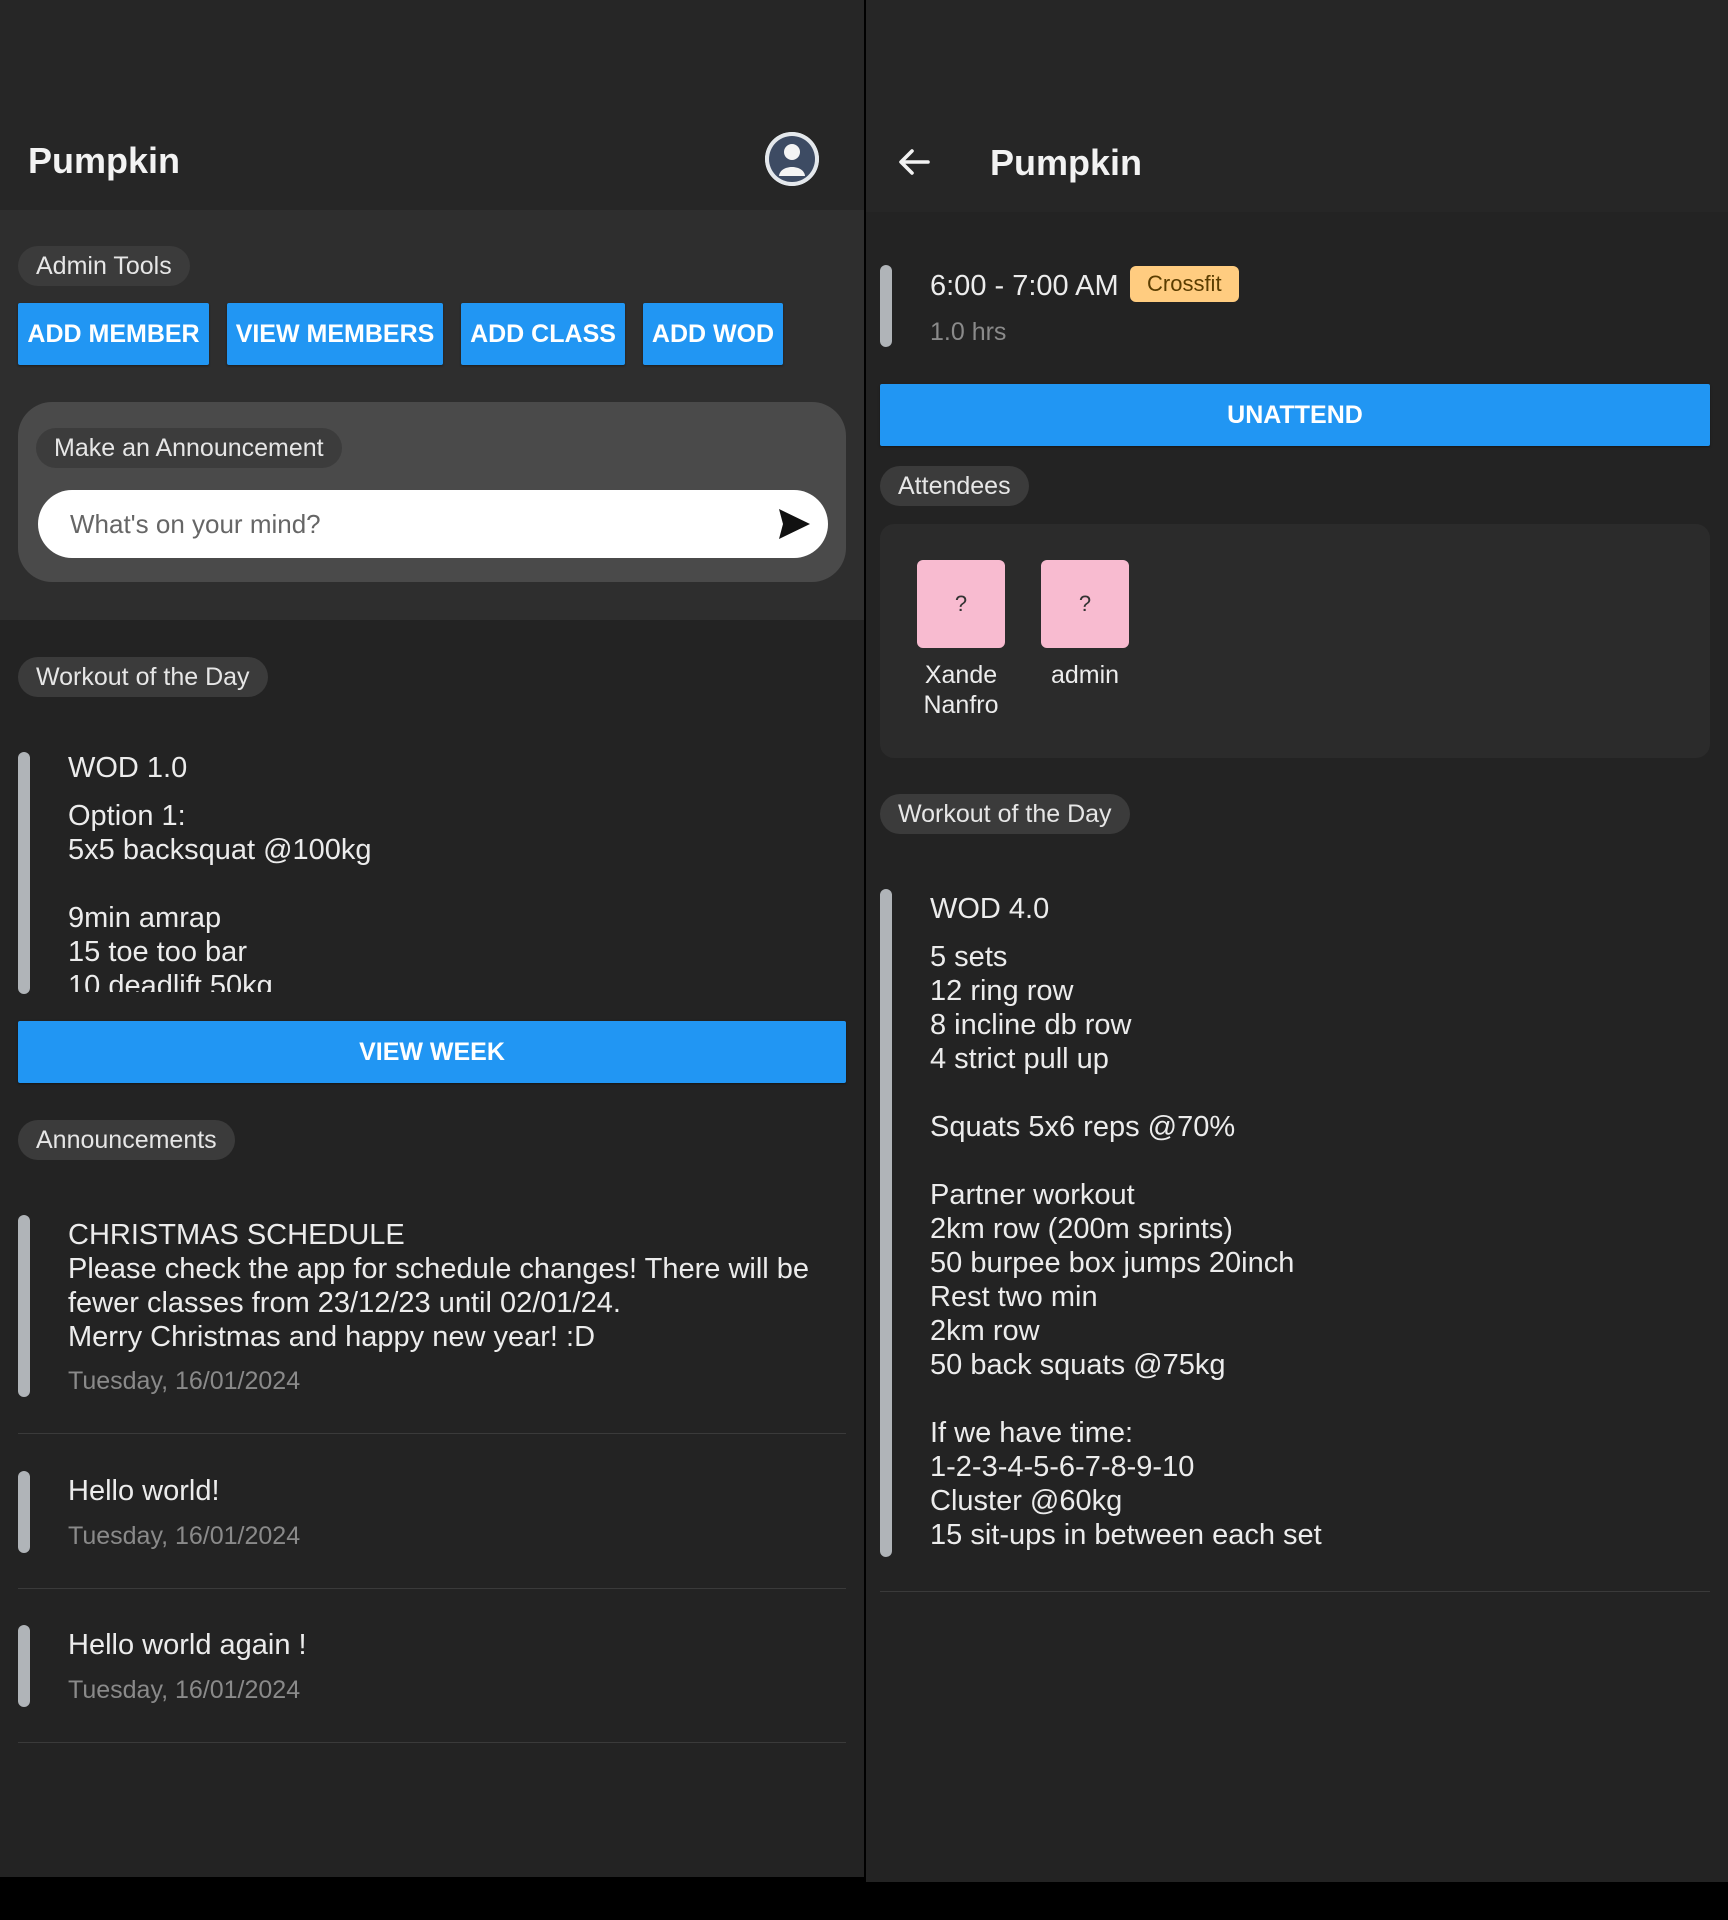 The image size is (1728, 1920). What do you see at coordinates (1184, 284) in the screenshot?
I see `class-type-tag: Crossfit` at bounding box center [1184, 284].